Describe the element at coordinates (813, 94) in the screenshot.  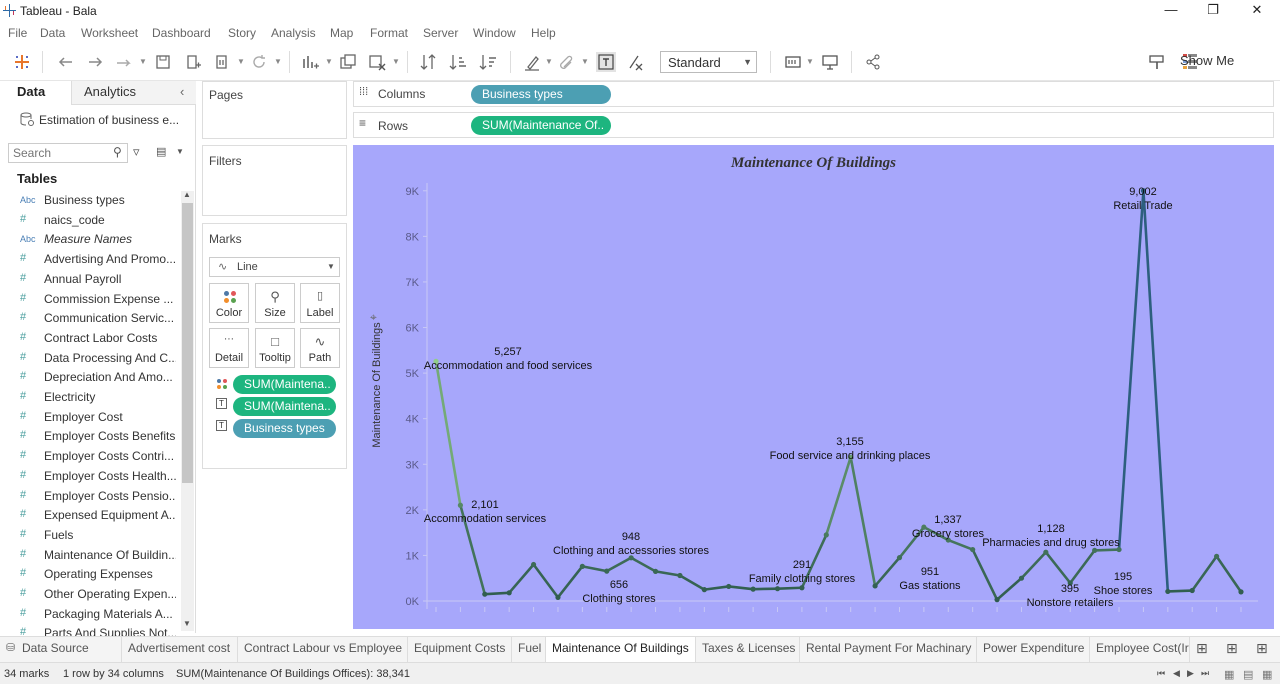
I see `columns-shelf: ⁞⁞⁞ Columns Business types` at that location.